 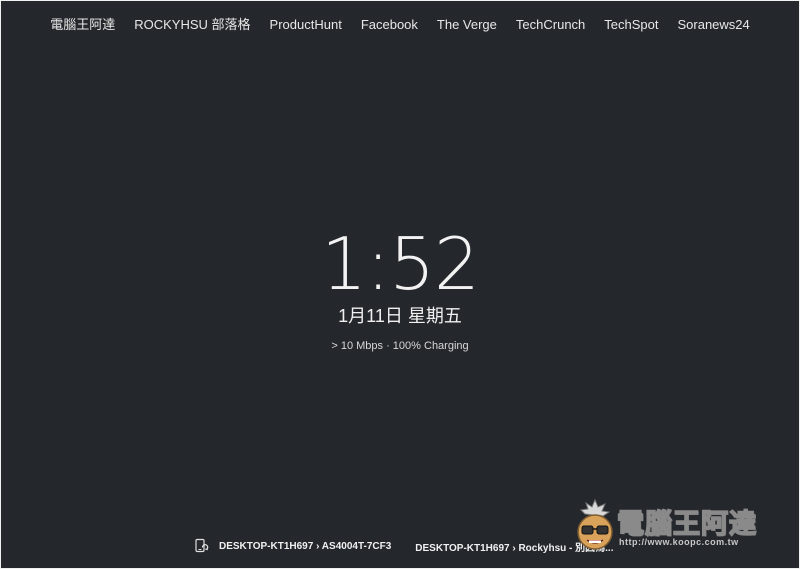 I want to click on watermark: 電腦王阿達 http://www.koopc.com.tw, so click(x=681, y=527).